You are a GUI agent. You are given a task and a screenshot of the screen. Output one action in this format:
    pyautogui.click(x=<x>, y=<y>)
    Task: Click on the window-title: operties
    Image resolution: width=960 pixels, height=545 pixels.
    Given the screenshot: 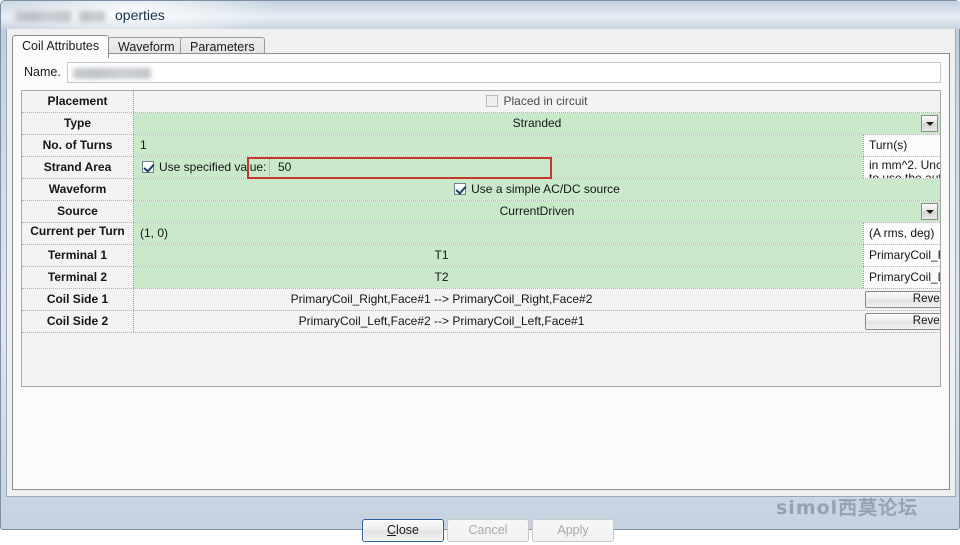 What is the action you would take?
    pyautogui.click(x=90, y=15)
    